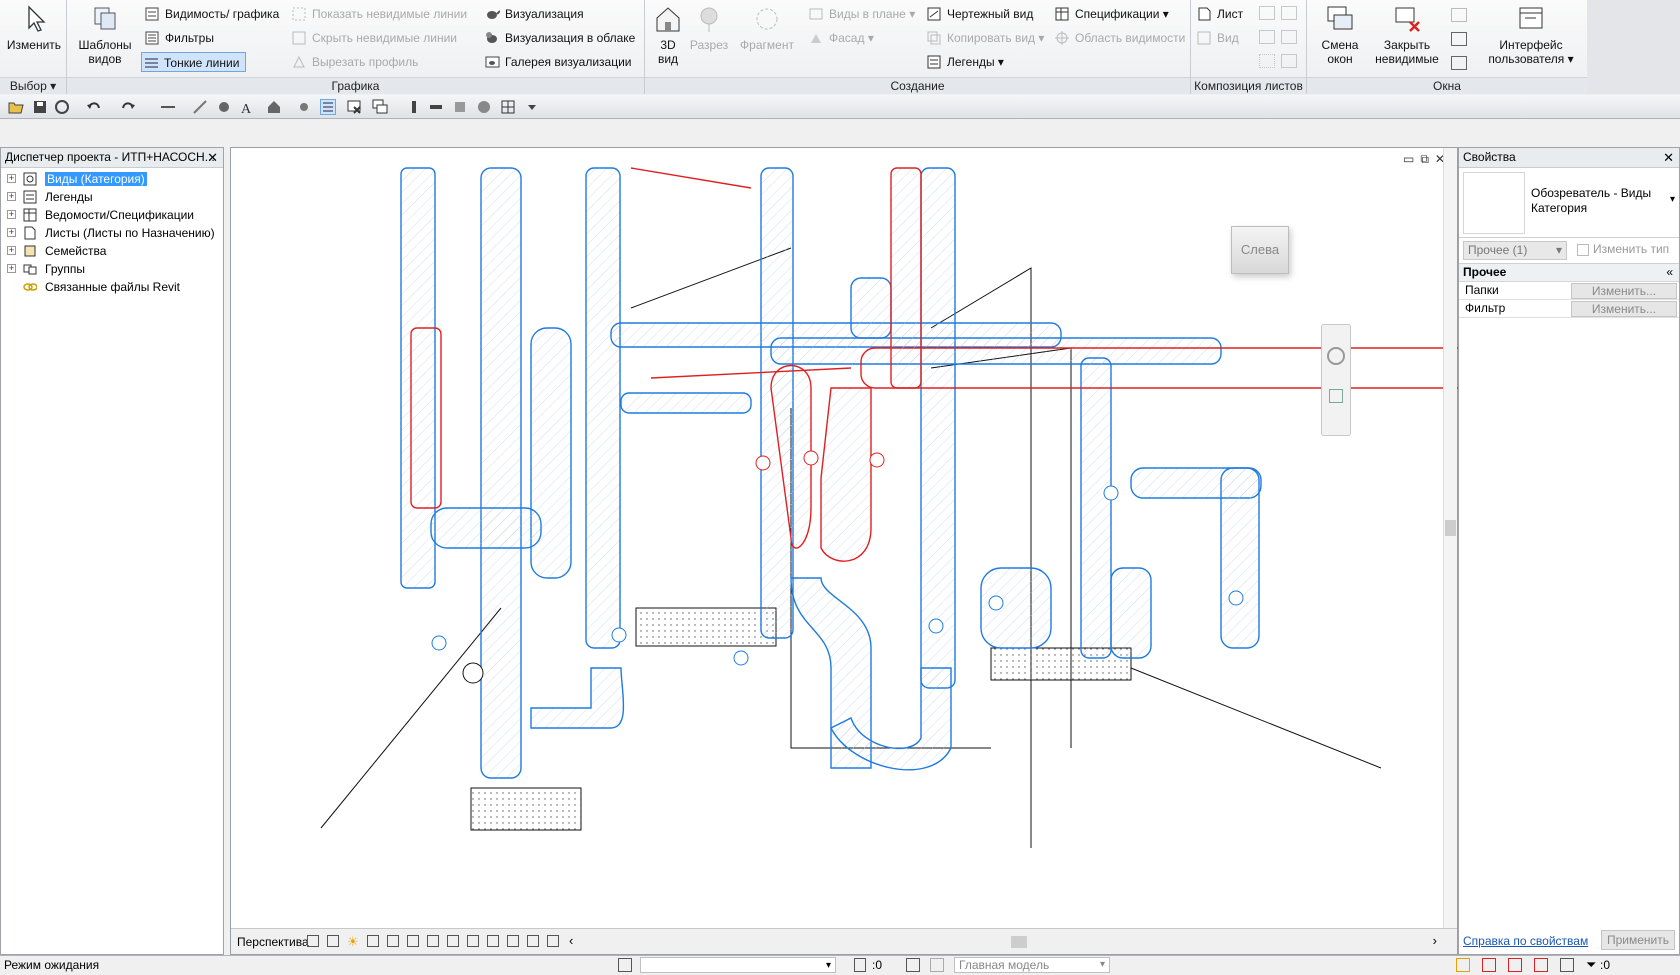 The width and height of the screenshot is (1680, 975). Describe the element at coordinates (473, 941) in the screenshot. I see `hide-isolate-icon` at that location.